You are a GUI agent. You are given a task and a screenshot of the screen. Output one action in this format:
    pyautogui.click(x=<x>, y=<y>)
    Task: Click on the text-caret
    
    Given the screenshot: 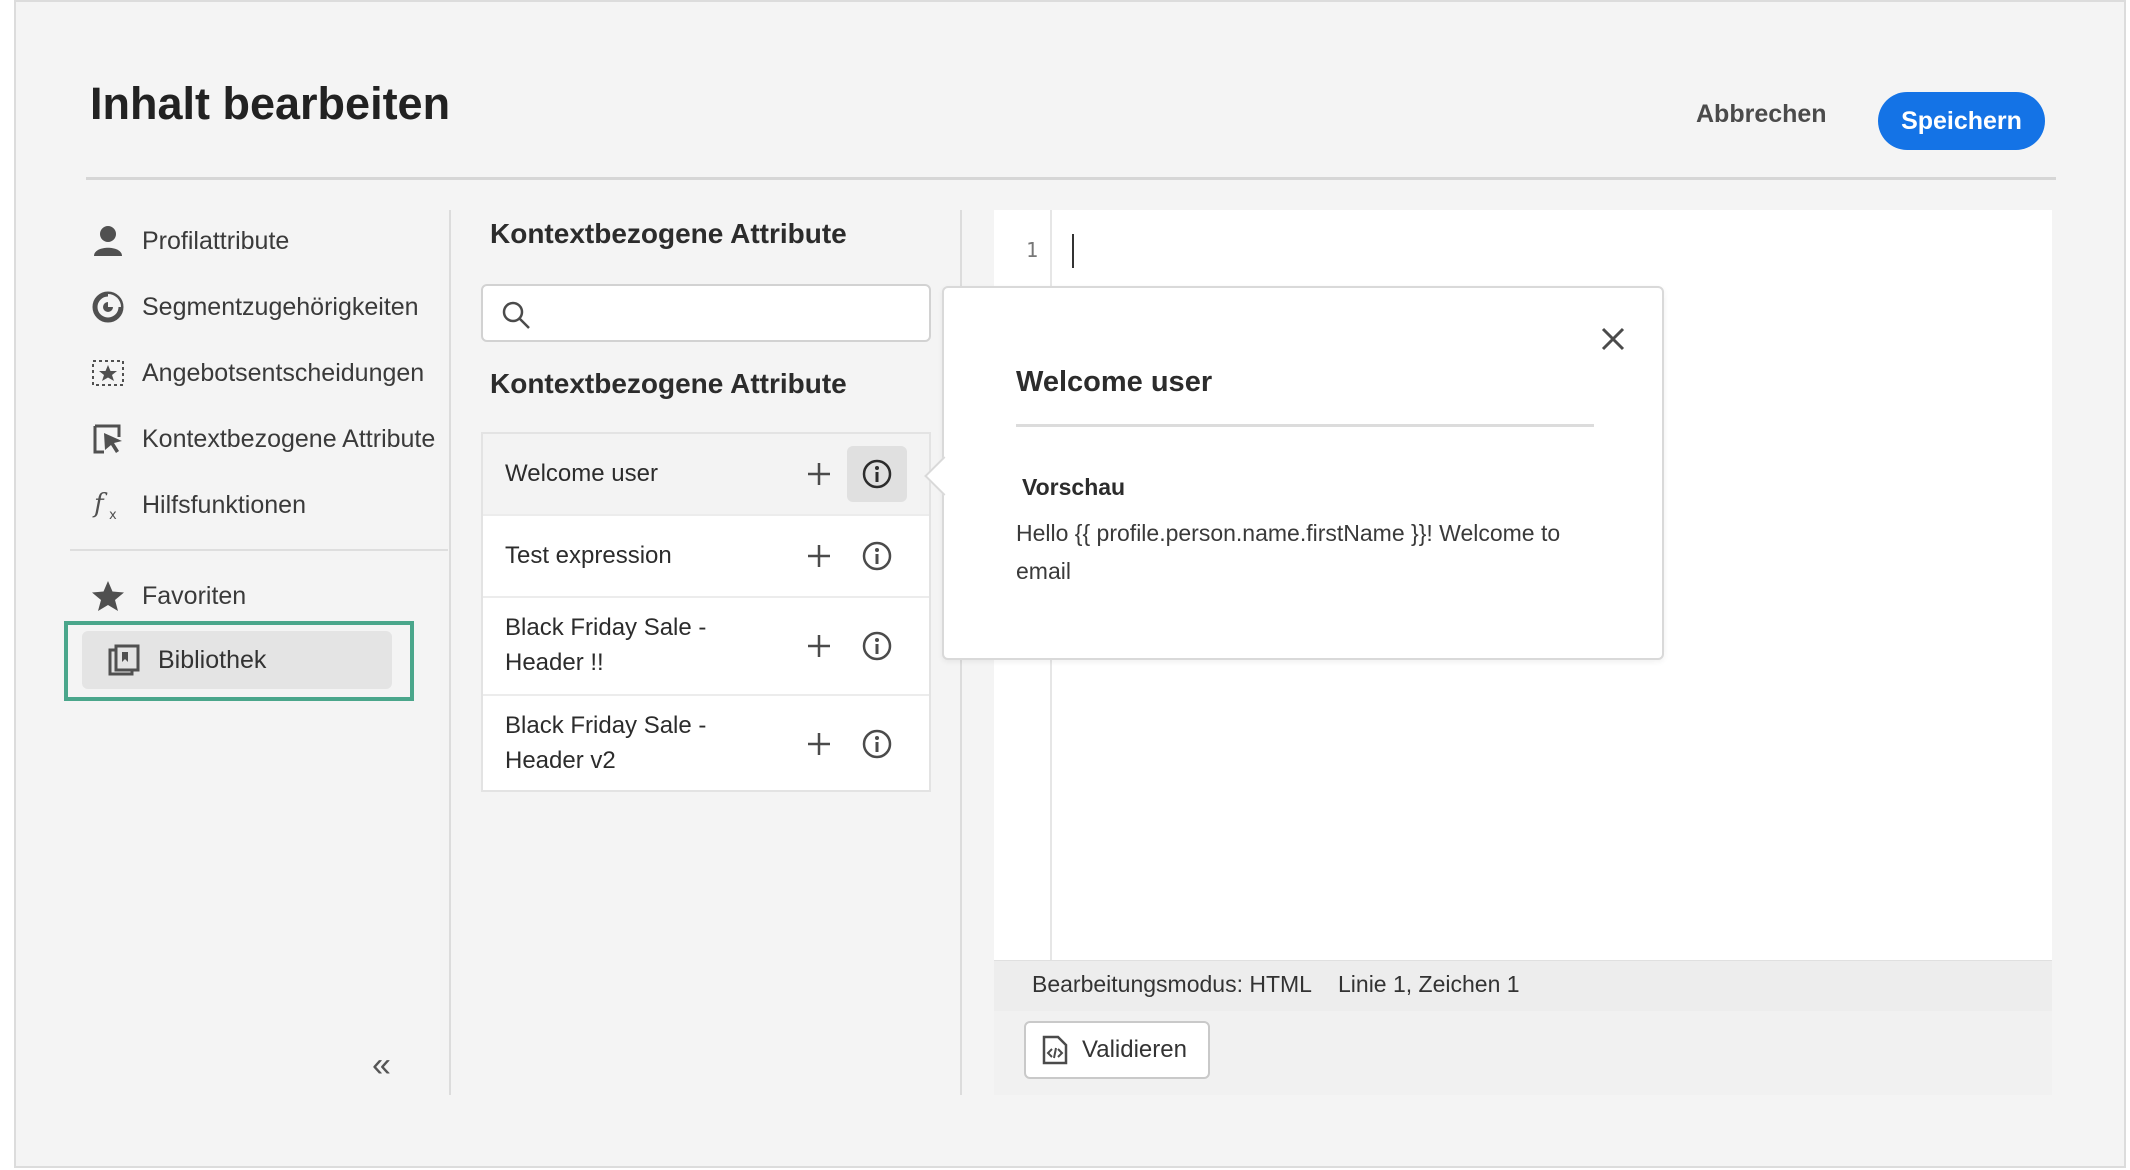 What is the action you would take?
    pyautogui.click(x=1073, y=251)
    